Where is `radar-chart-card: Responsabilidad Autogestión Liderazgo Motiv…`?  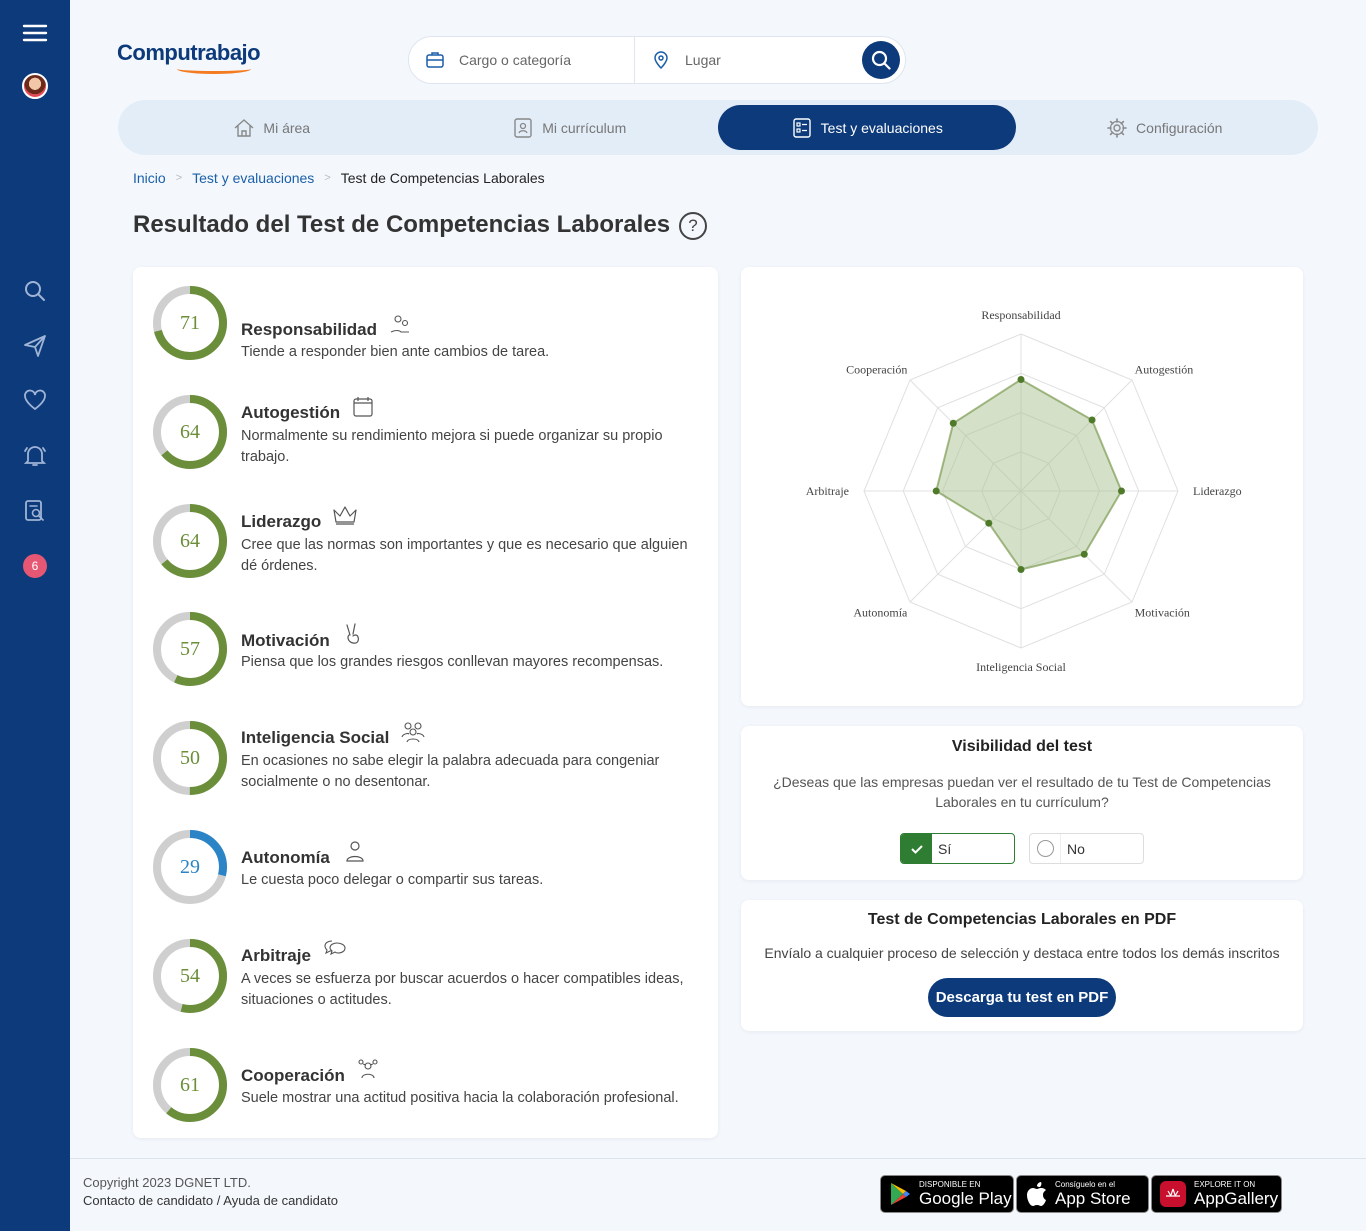 radar-chart-card: Responsabilidad Autogestión Liderazgo Motiv… is located at coordinates (1022, 486).